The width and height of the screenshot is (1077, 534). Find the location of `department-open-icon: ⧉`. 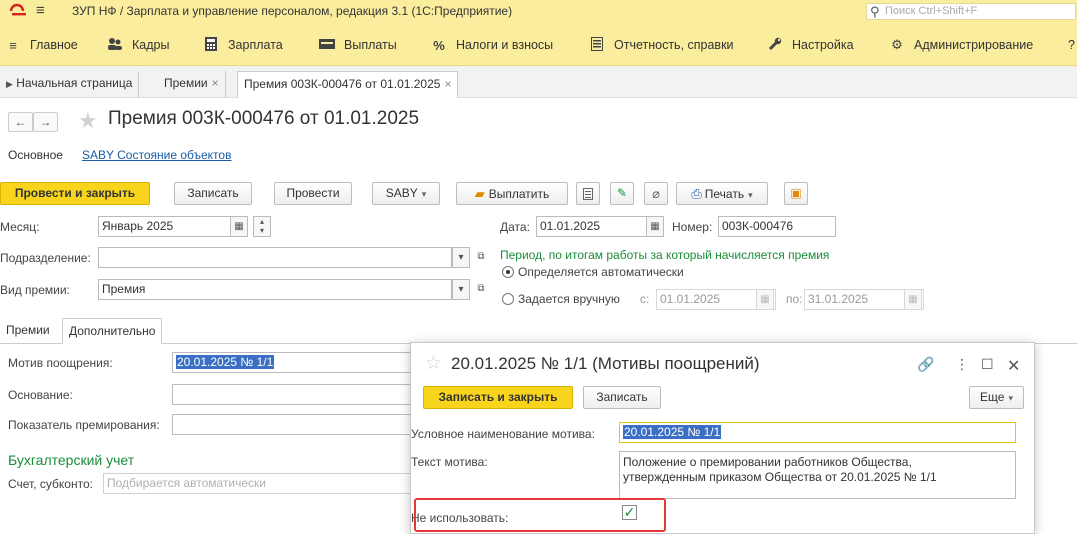

department-open-icon: ⧉ is located at coordinates (481, 257).